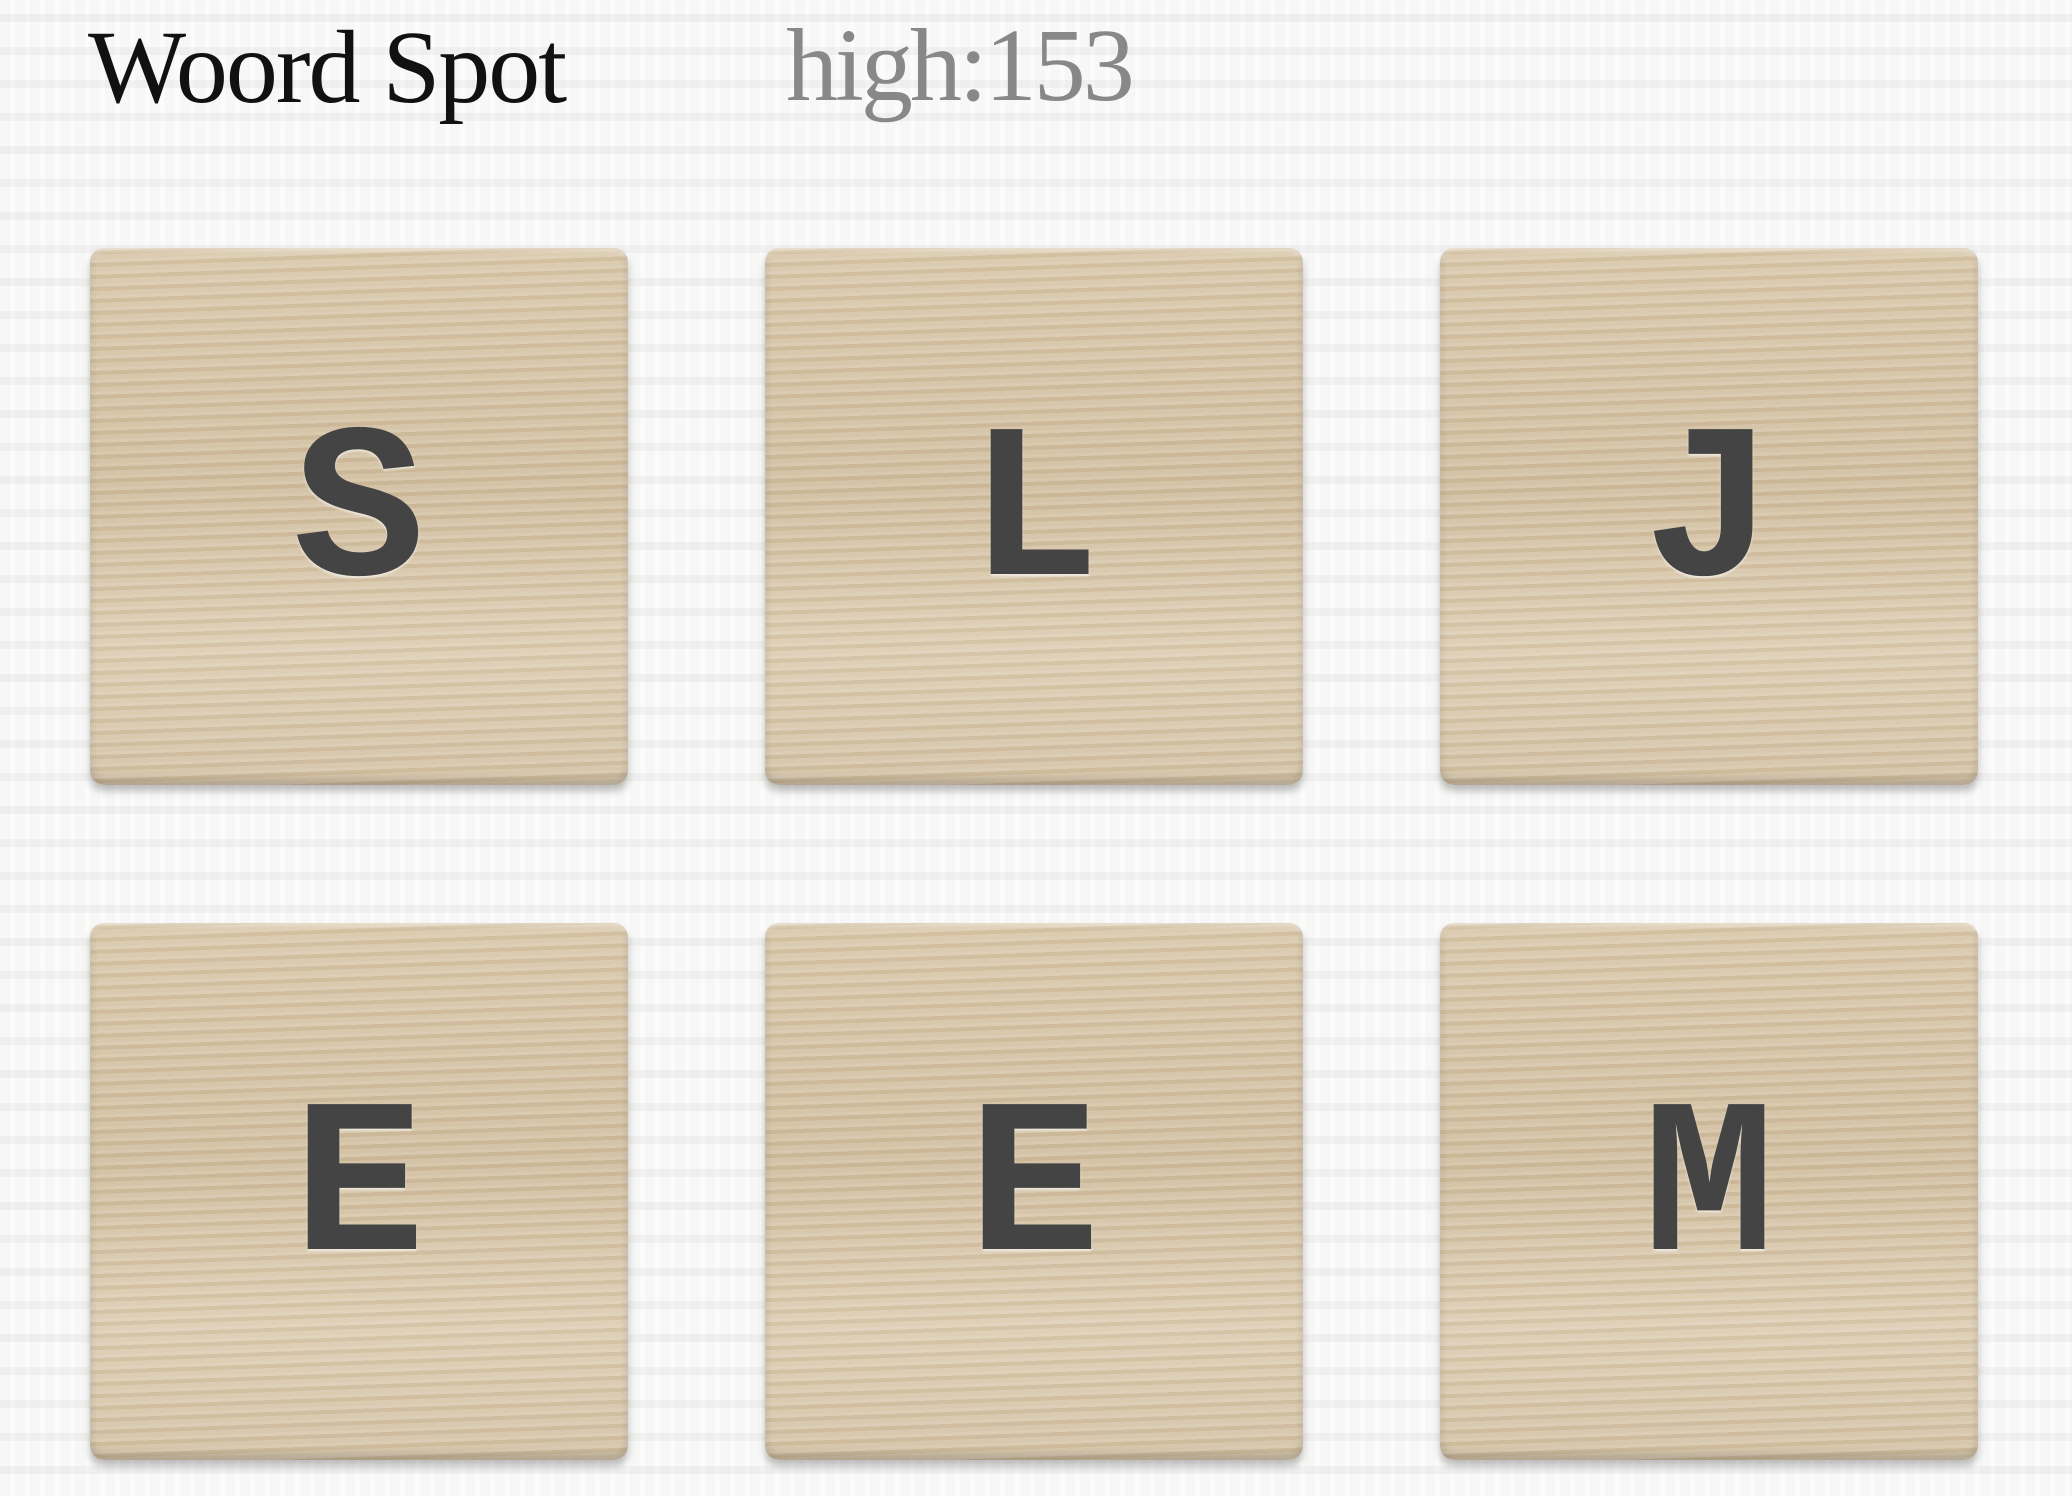  I want to click on letter-tile: S, so click(359, 516).